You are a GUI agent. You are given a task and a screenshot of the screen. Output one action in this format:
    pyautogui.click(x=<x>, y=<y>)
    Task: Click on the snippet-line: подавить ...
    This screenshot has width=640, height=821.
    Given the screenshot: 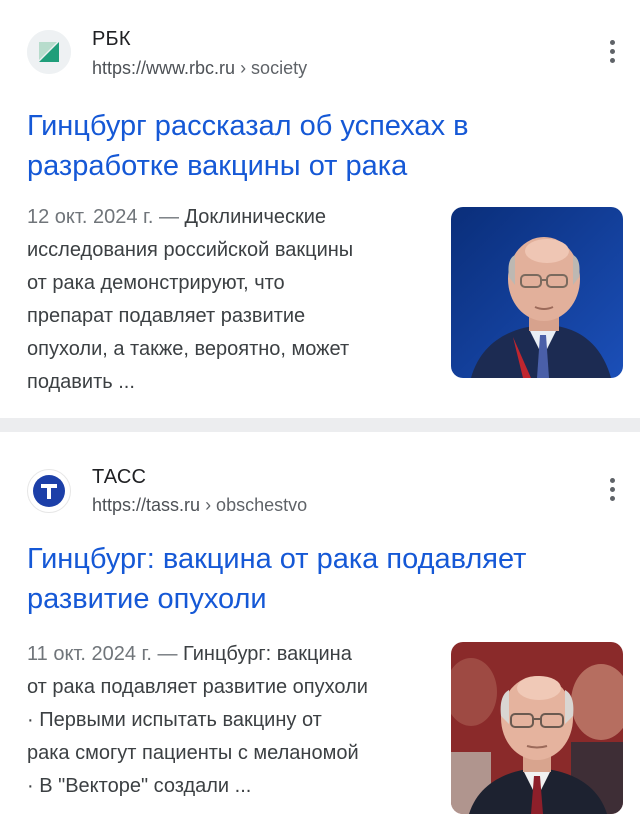 What is the action you would take?
    pyautogui.click(x=81, y=382)
    